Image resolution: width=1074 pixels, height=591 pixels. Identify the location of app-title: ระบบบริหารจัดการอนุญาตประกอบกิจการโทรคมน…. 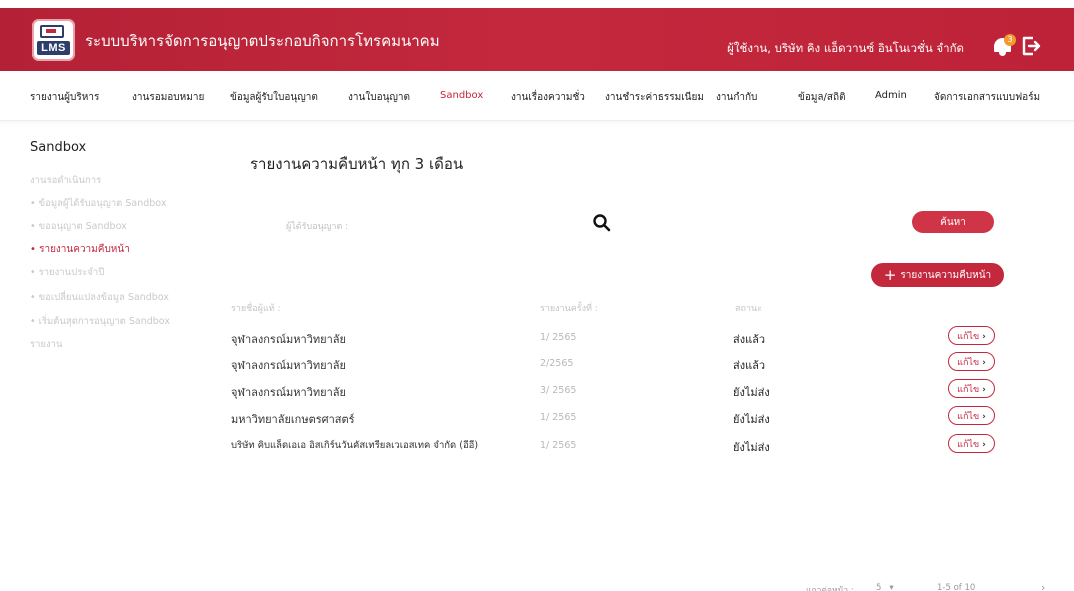
(262, 41).